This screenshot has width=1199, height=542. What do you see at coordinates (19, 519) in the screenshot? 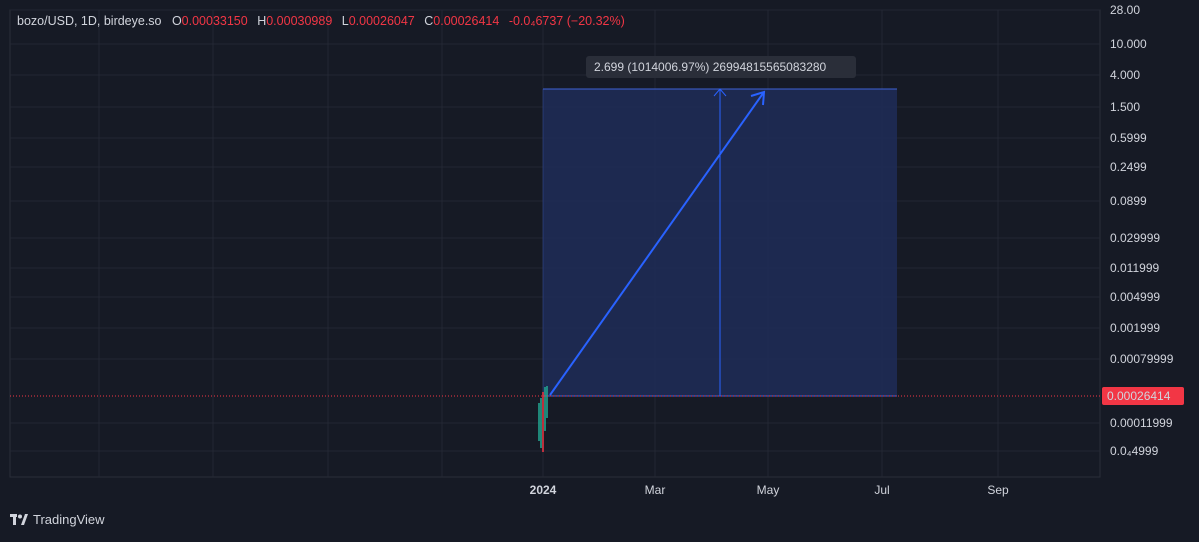
I see `tradingview-logo-icon` at bounding box center [19, 519].